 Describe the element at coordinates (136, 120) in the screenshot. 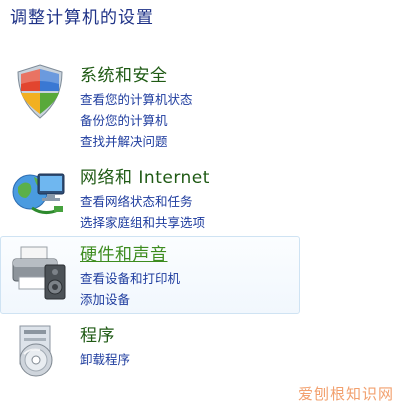

I see `link-backup-computer: 备份您的计算机` at that location.